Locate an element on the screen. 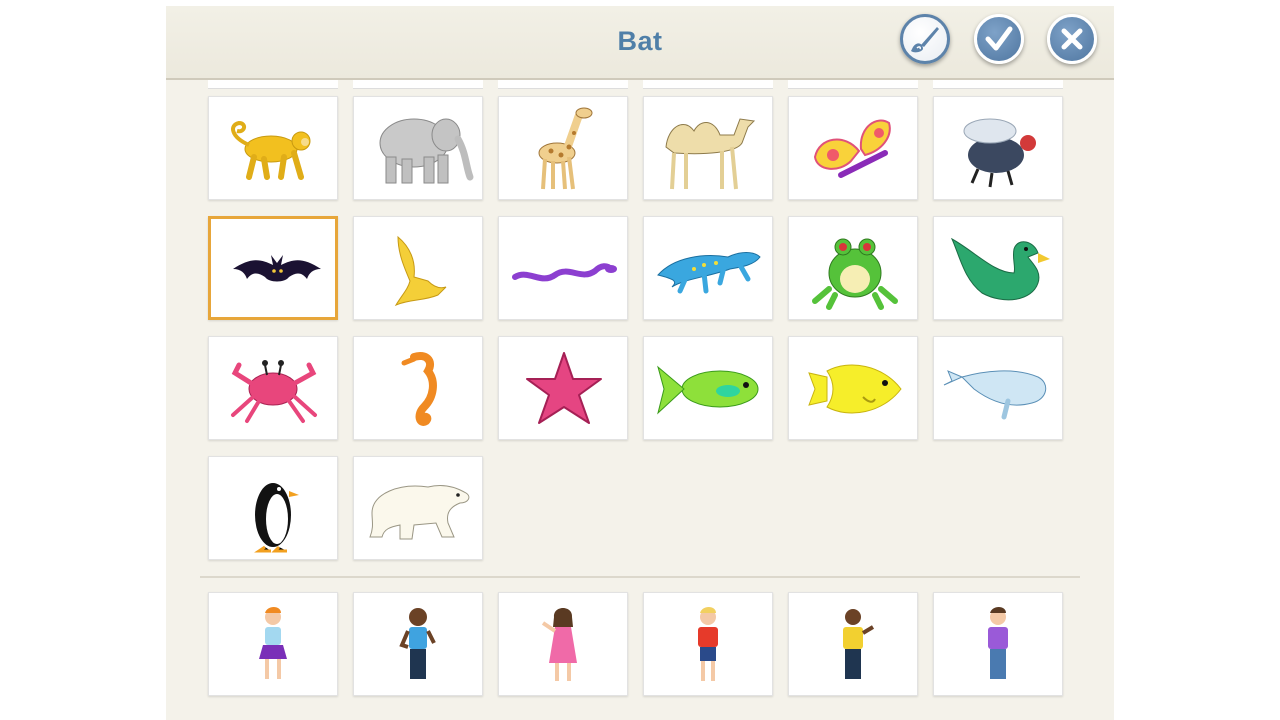  sprite-tile-yellow-fish is located at coordinates (853, 388).